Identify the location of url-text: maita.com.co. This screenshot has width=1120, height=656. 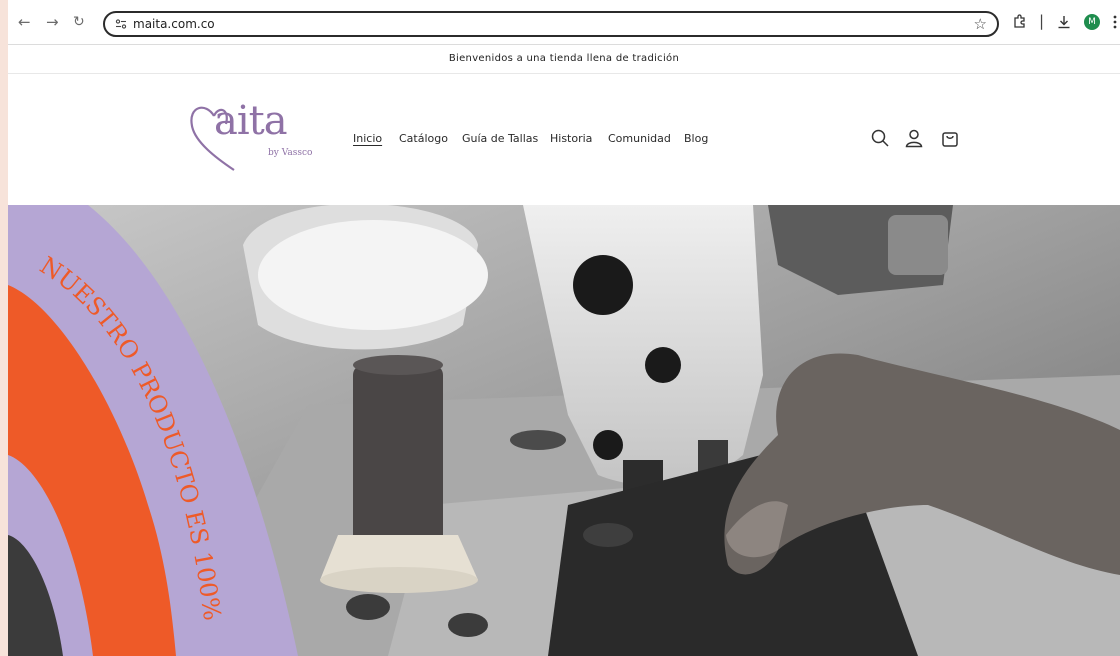
(174, 24).